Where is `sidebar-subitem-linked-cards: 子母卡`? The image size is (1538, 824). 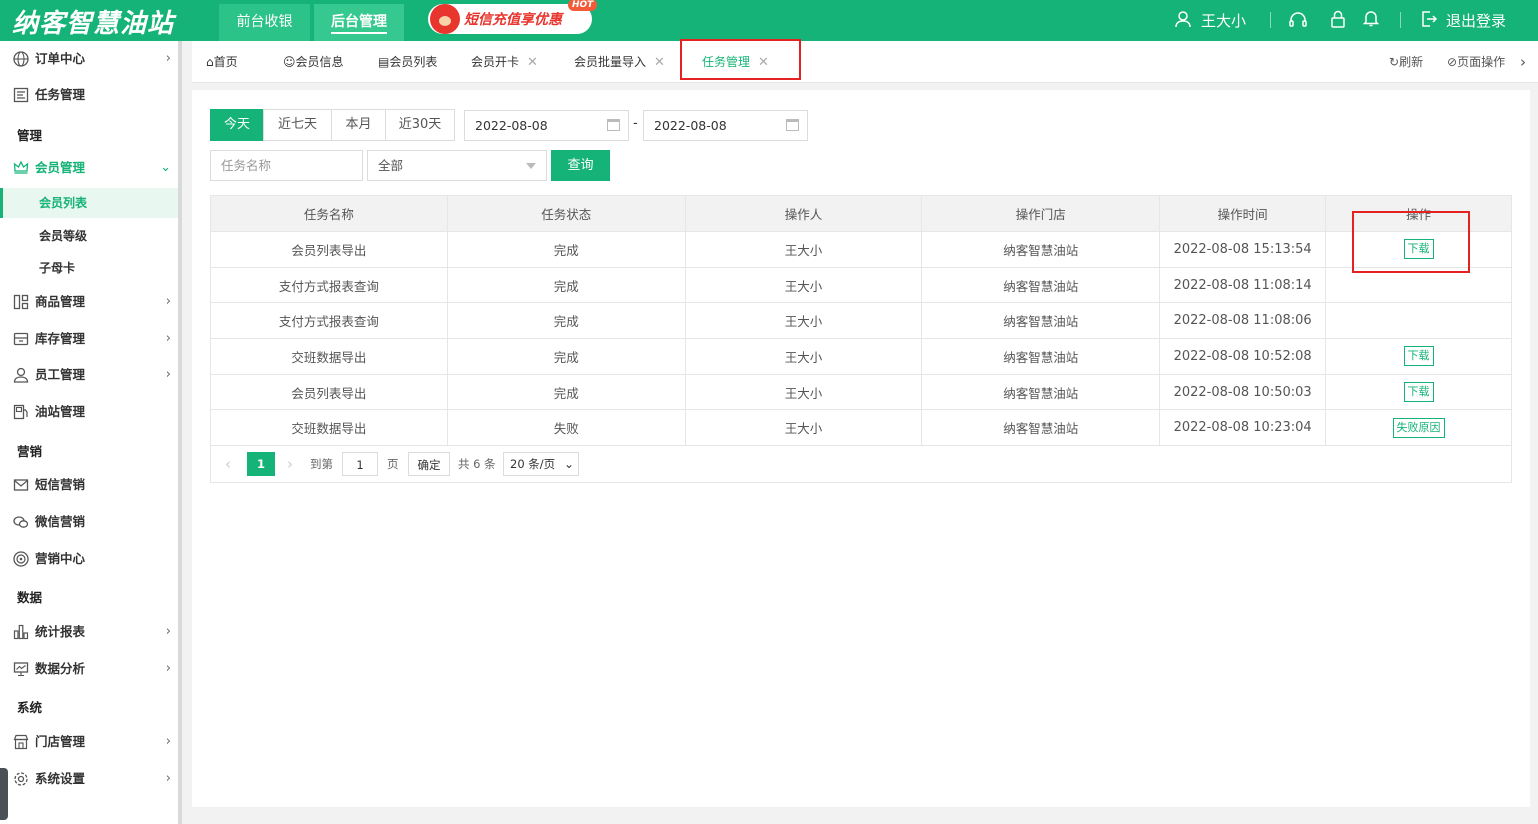
sidebar-subitem-linked-cards: 子母卡 is located at coordinates (89, 268).